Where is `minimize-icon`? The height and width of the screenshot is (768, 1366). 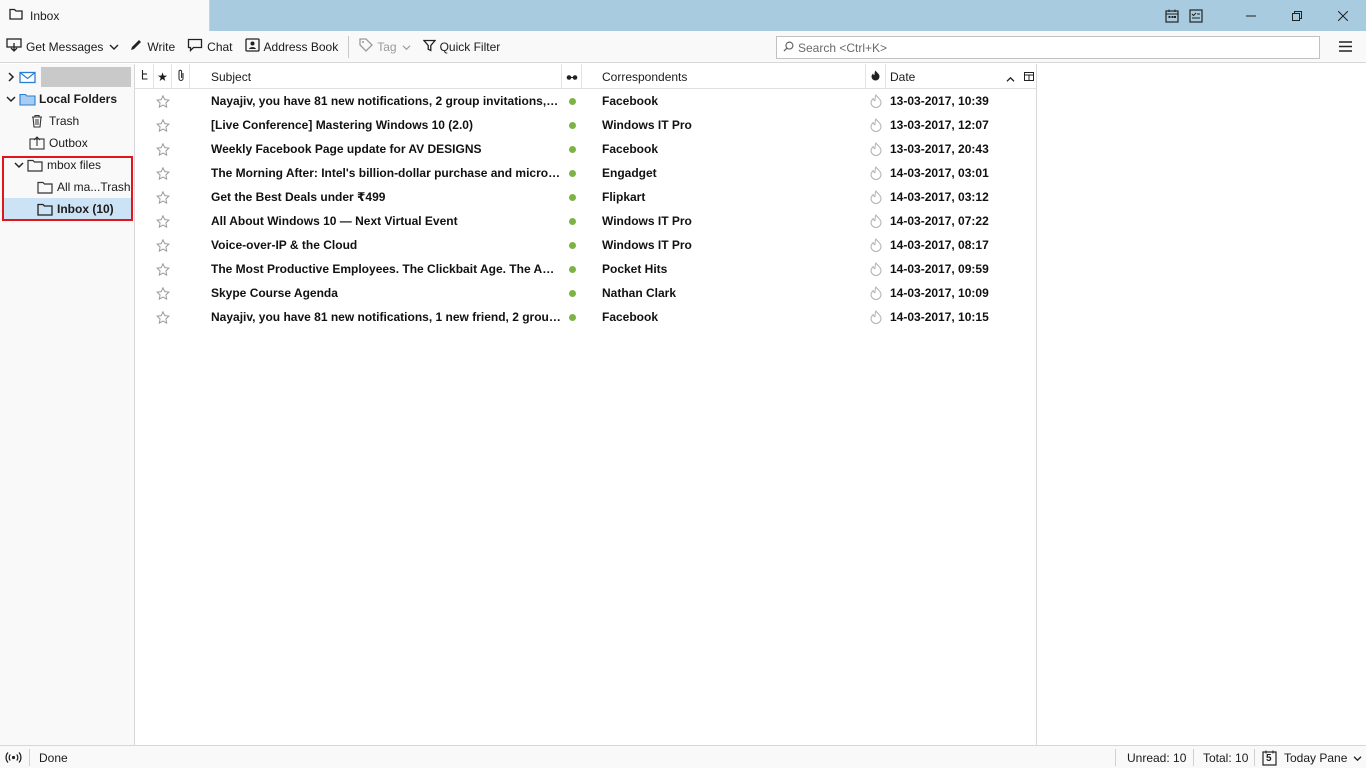 minimize-icon is located at coordinates (1251, 15).